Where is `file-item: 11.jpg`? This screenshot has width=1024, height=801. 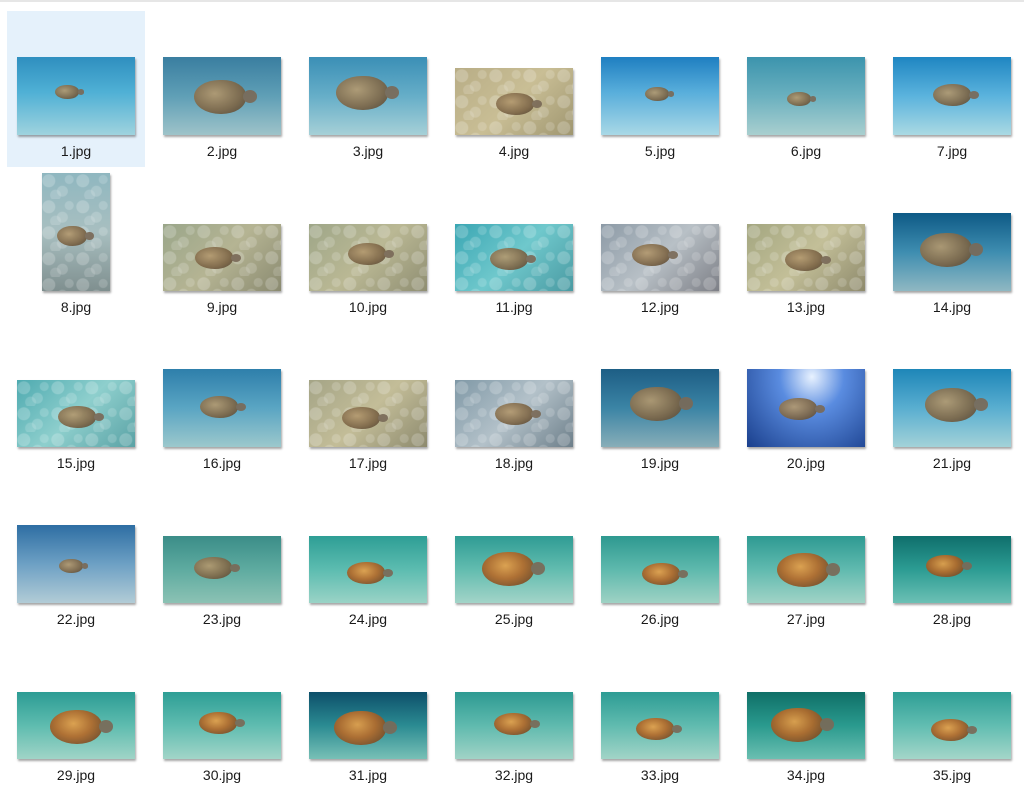 file-item: 11.jpg is located at coordinates (514, 245).